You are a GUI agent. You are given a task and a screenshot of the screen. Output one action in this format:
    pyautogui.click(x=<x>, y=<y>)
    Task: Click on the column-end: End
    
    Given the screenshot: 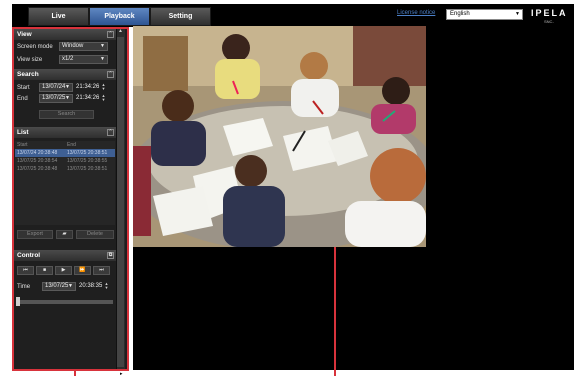 What is the action you would take?
    pyautogui.click(x=71, y=145)
    